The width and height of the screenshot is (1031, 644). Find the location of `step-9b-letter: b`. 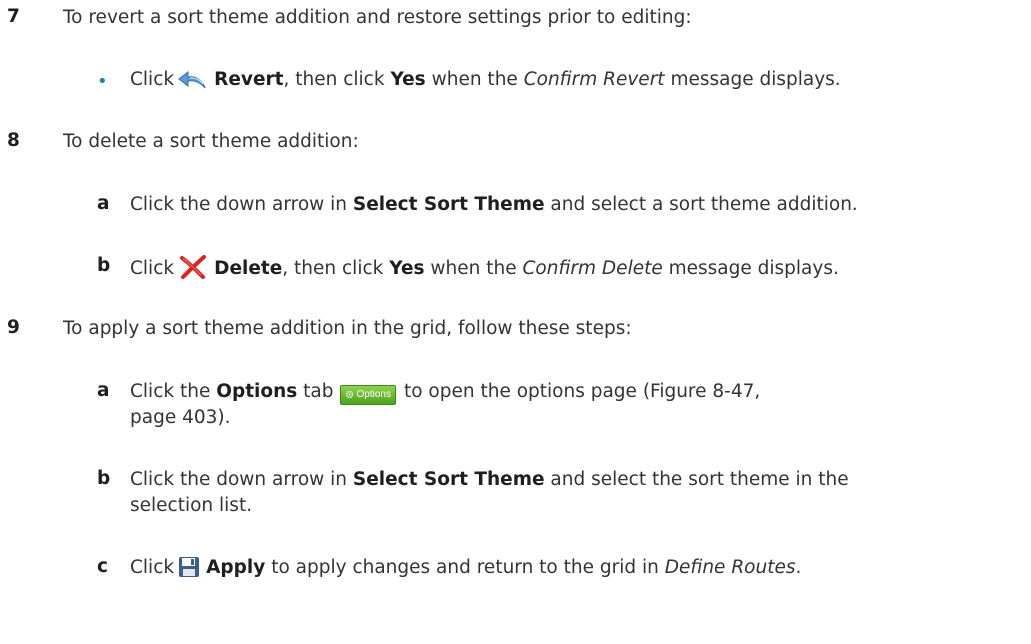

step-9b-letter: b is located at coordinates (104, 478).